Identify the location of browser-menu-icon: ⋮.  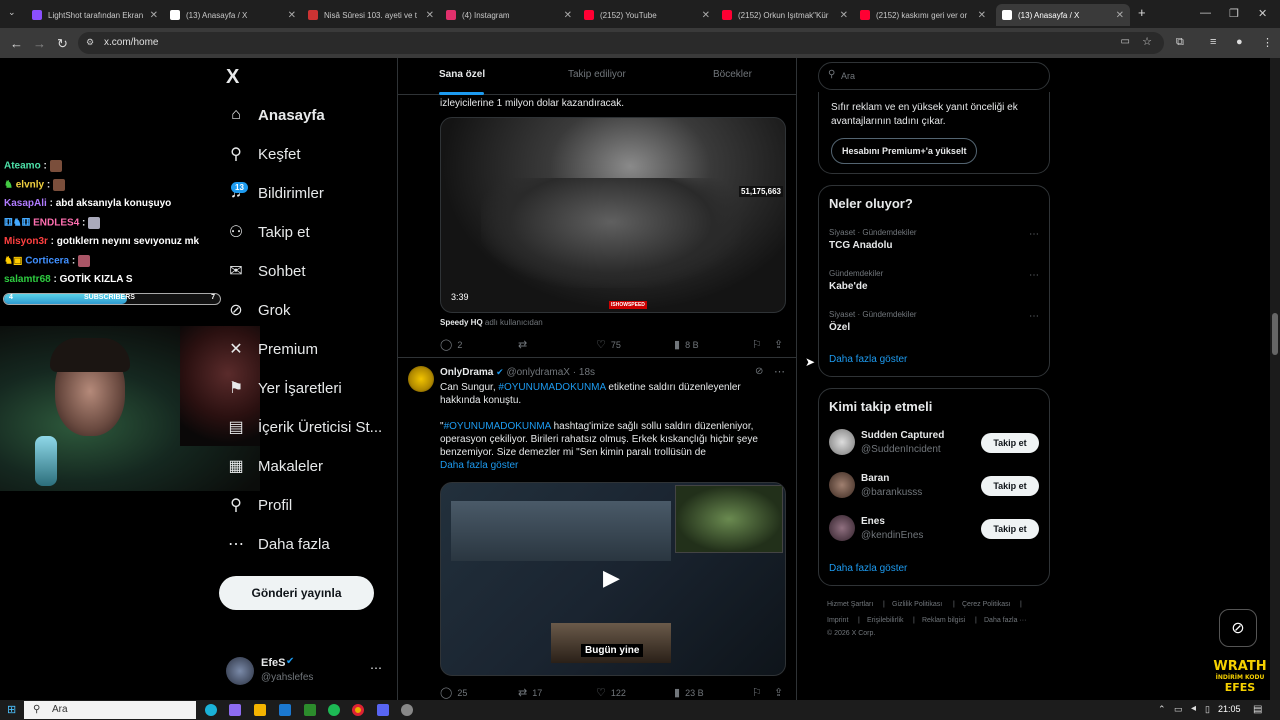
(1267, 42).